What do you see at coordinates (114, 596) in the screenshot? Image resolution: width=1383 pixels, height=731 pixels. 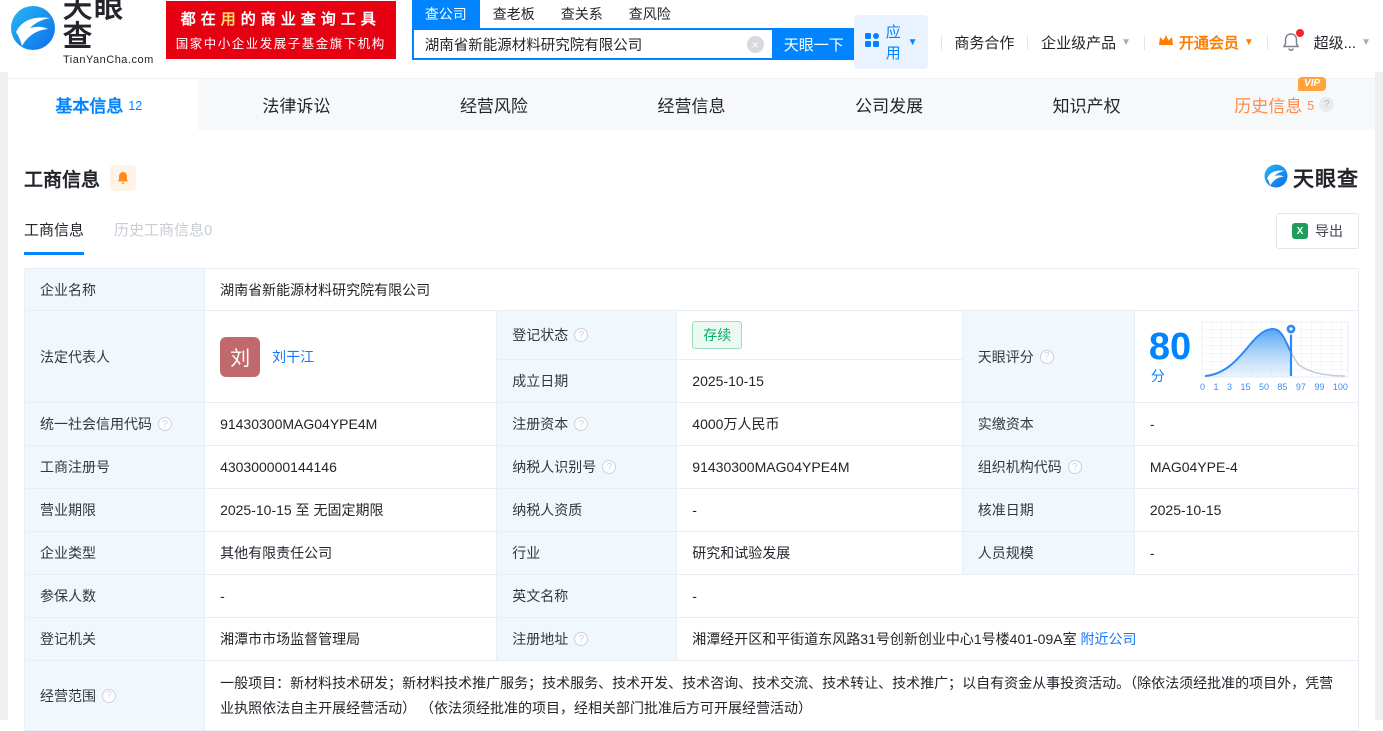 I see `field-label: 参保人数` at bounding box center [114, 596].